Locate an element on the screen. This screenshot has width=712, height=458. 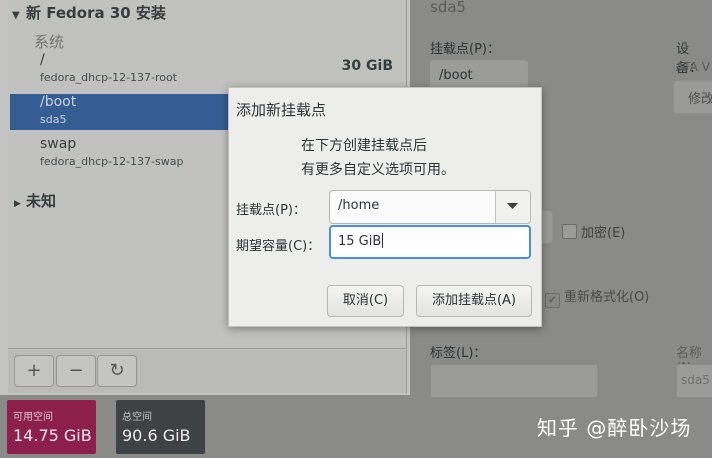
desired-capacity-value: 15 GiB is located at coordinates (361, 241).